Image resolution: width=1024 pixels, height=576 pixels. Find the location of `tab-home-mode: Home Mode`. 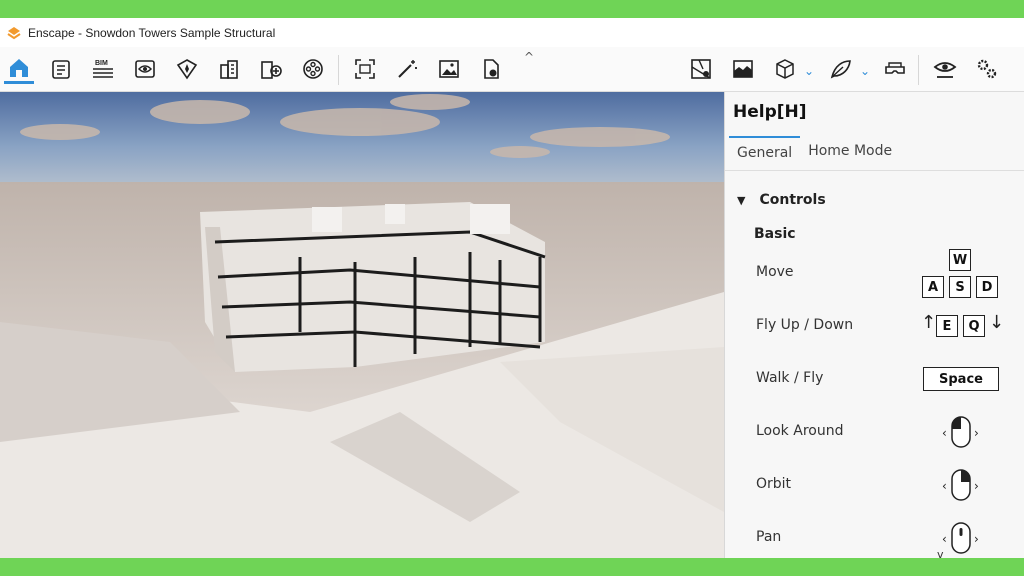

tab-home-mode: Home Mode is located at coordinates (850, 151).